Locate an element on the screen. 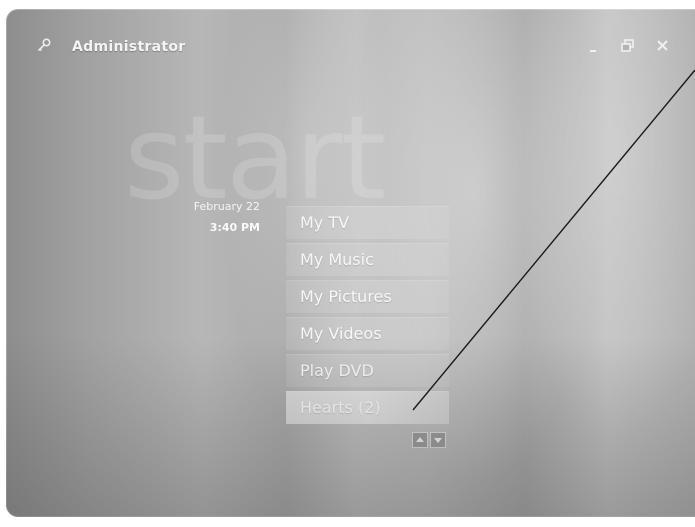  close-icon is located at coordinates (663, 46).